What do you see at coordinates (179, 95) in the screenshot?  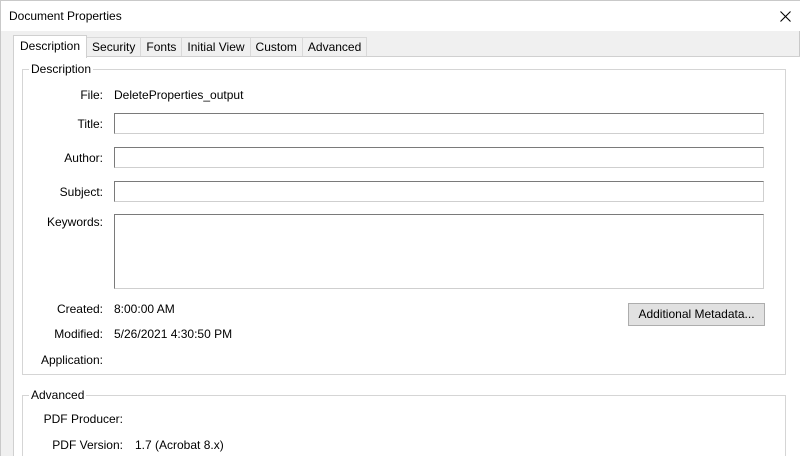 I see `file-value: DeleteProperties_output` at bounding box center [179, 95].